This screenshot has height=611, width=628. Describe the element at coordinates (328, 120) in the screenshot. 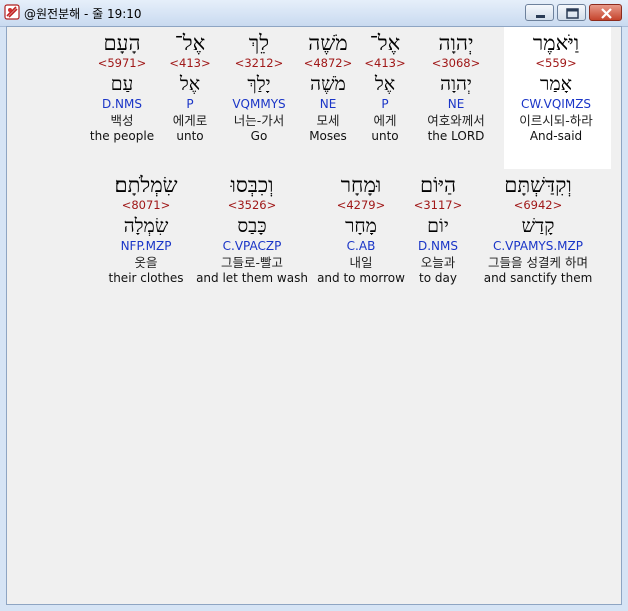

I see `korean-gloss: 모세` at that location.